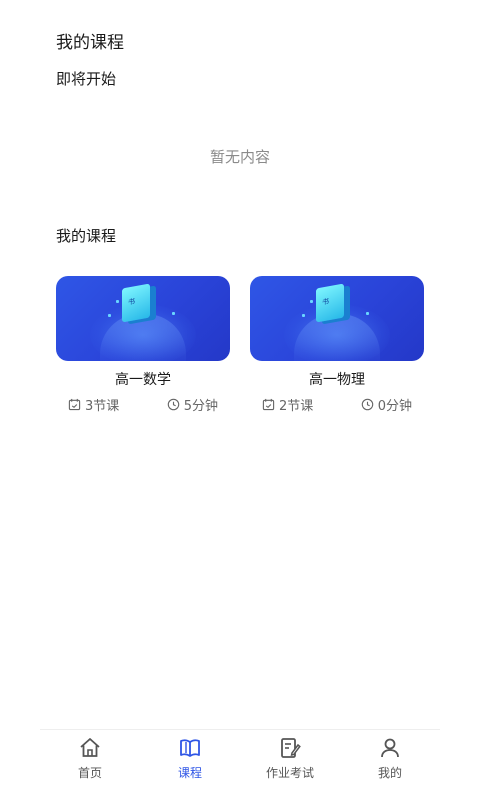 The image size is (480, 800). I want to click on tab-home: 首页, so click(90, 765).